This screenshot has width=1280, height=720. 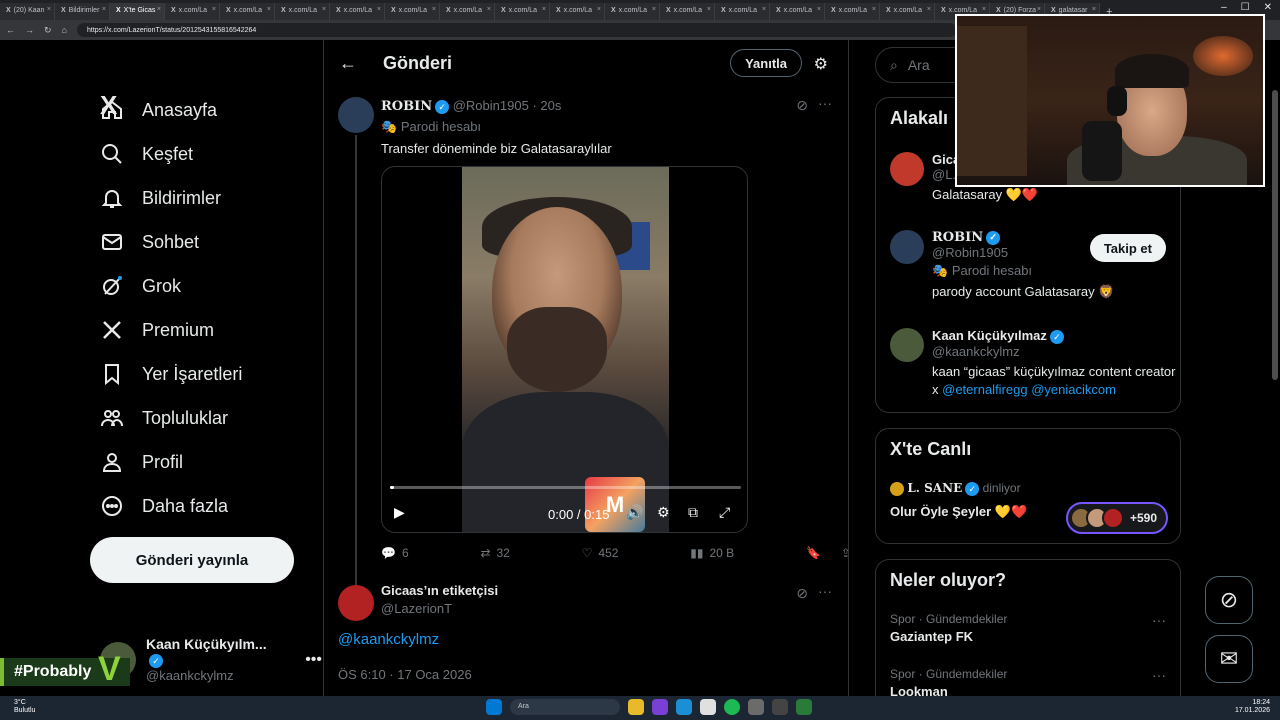 I want to click on weather-widget: 3°C Bulutlu, so click(x=24, y=707).